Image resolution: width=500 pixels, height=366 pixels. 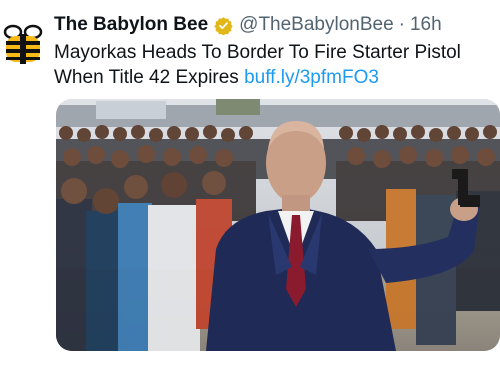 I want to click on tweet-link: buff.ly/3pfmFO3, so click(x=311, y=77).